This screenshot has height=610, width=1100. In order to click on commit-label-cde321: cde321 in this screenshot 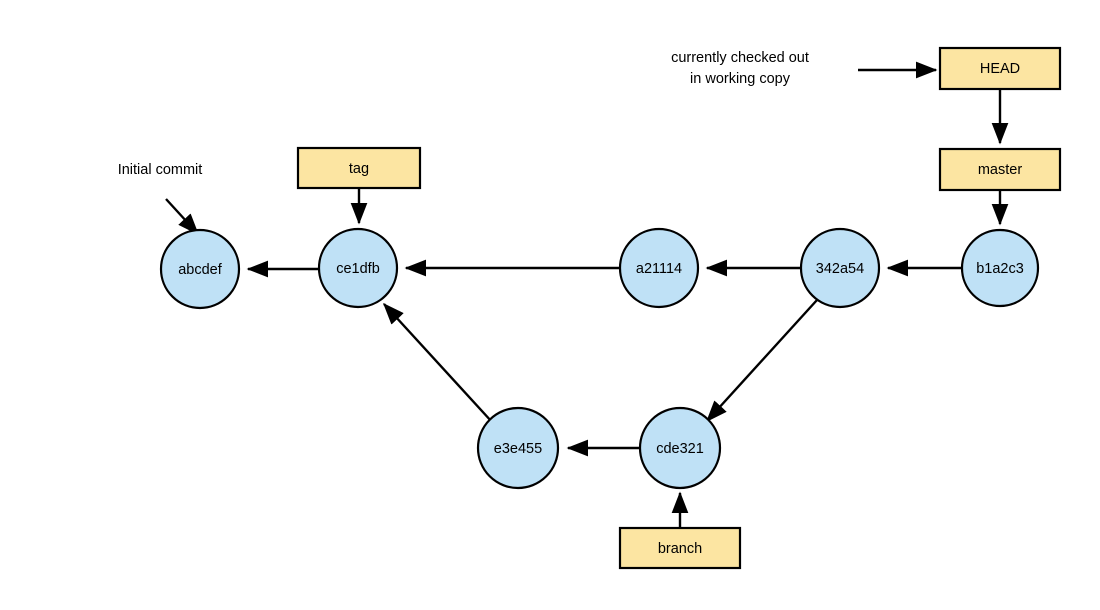, I will do `click(680, 449)`.